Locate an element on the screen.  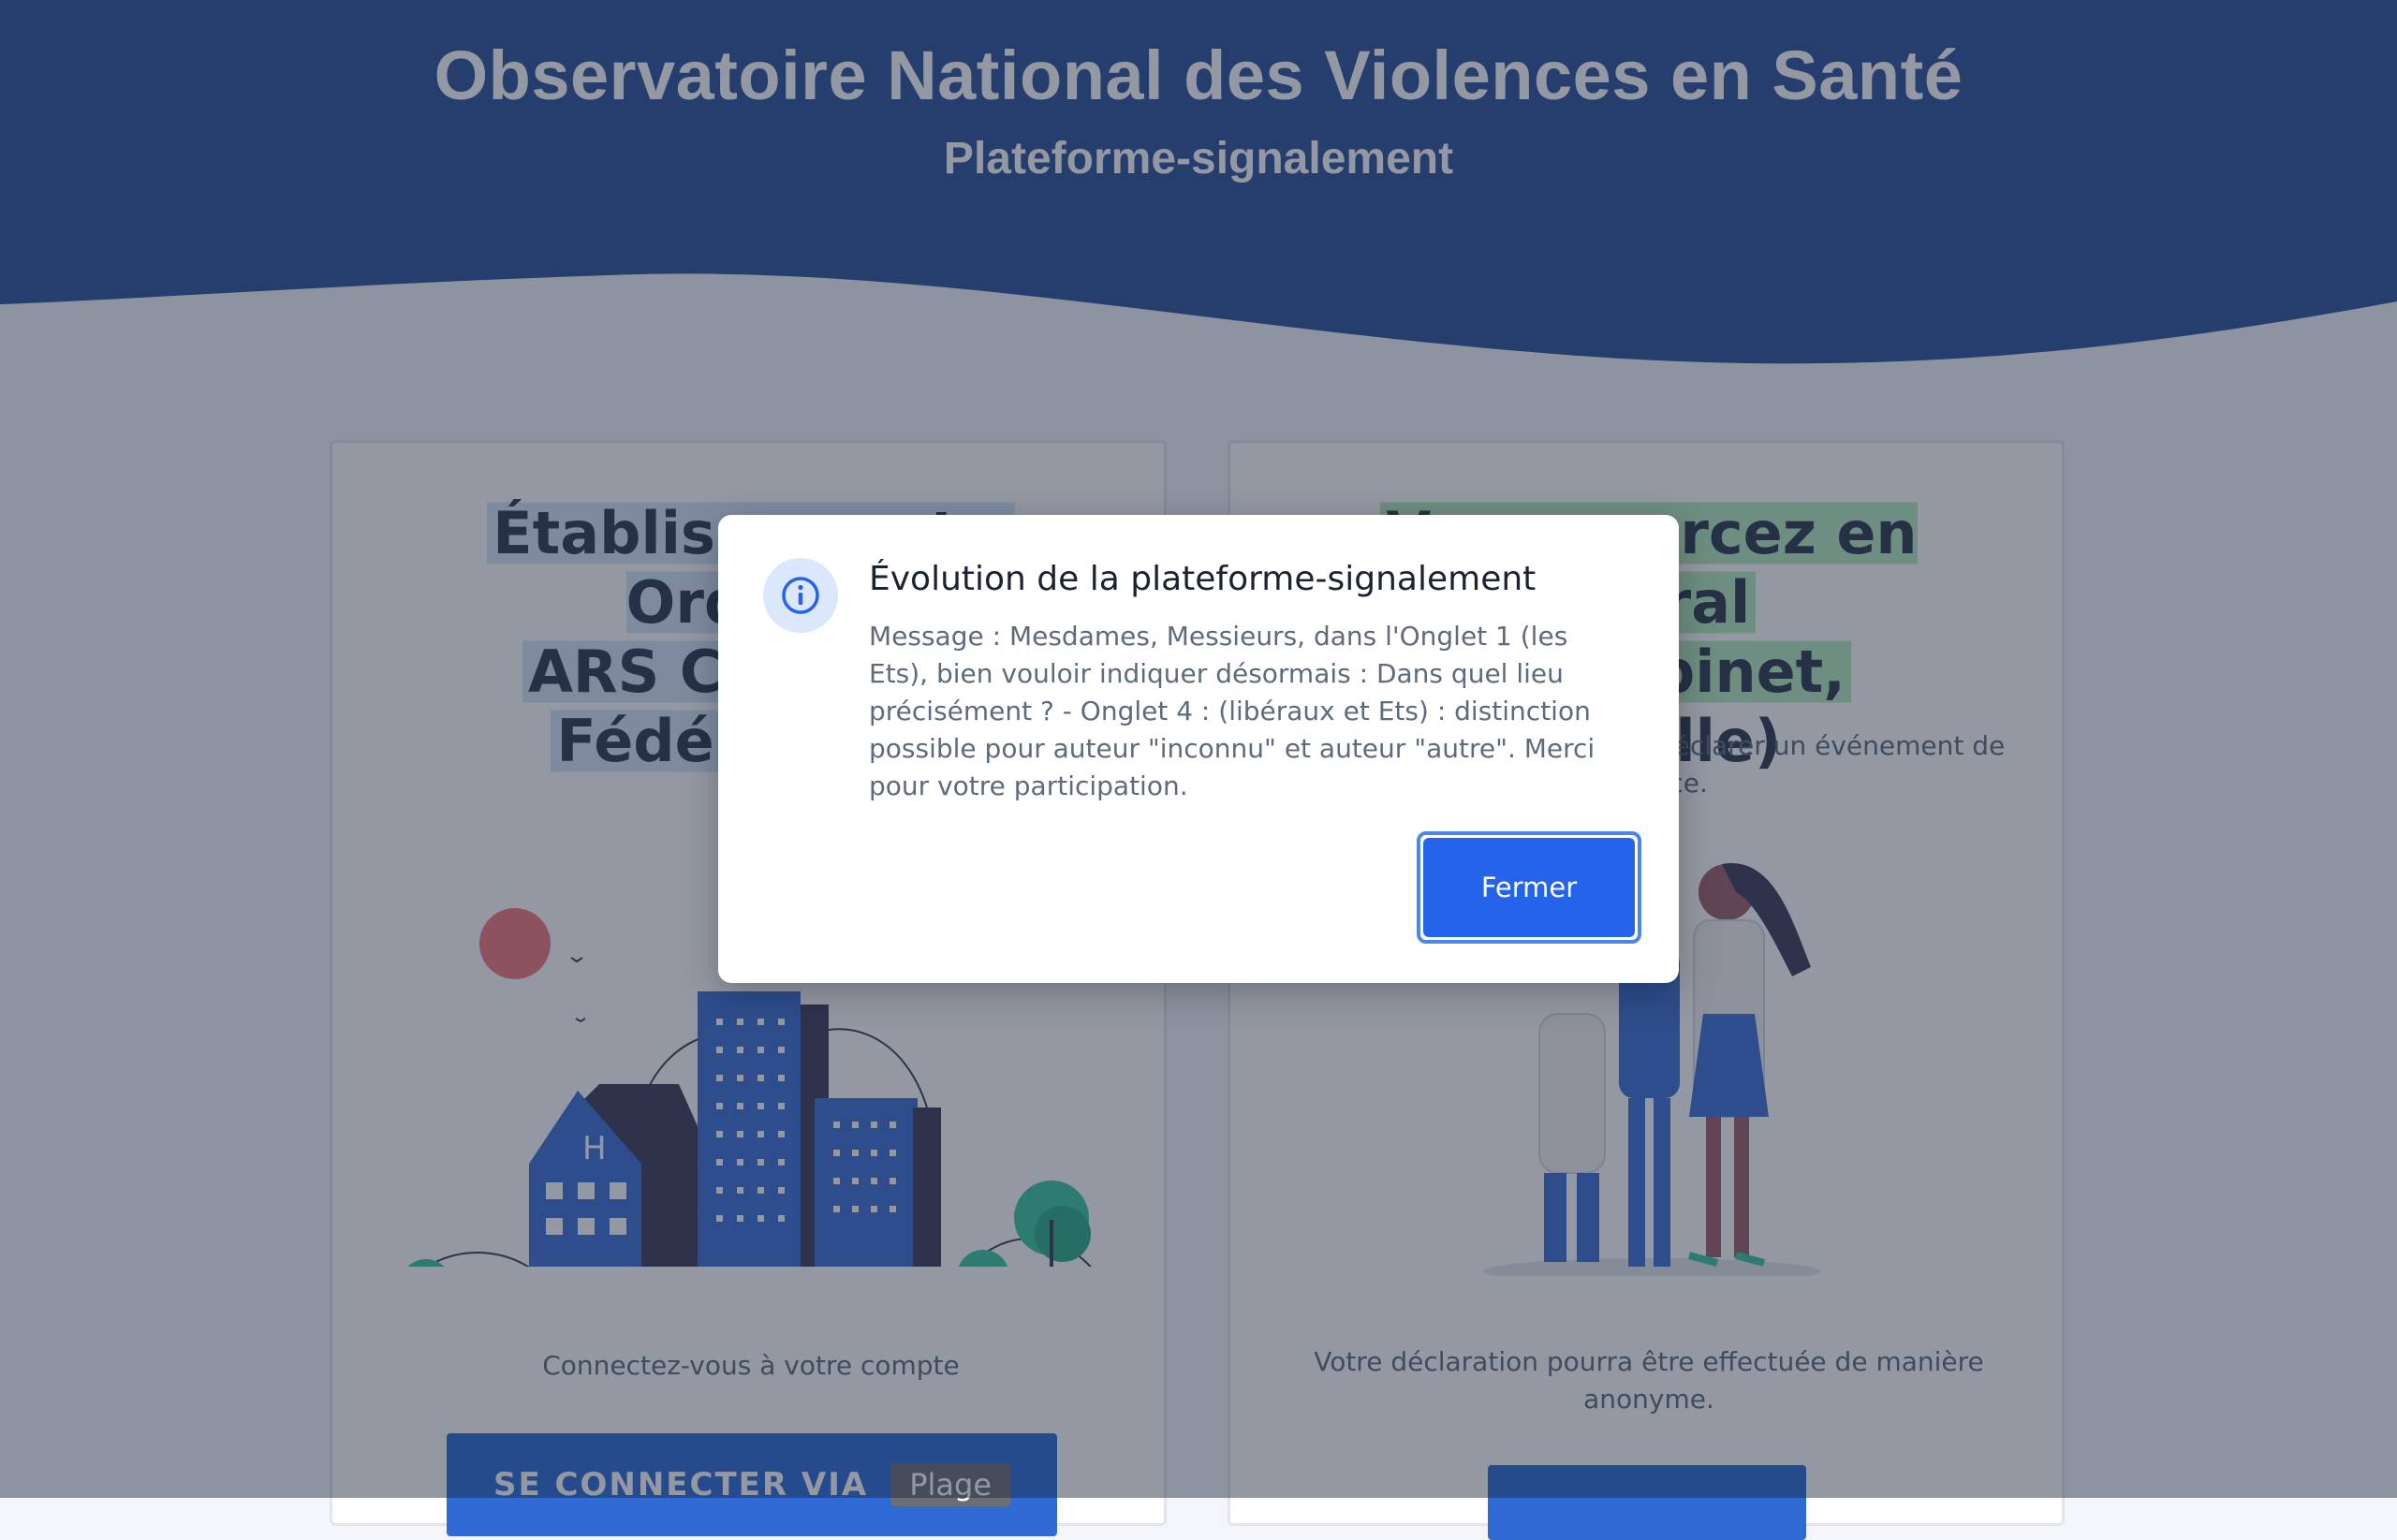
close-button-label: Fermer is located at coordinates (1529, 887).